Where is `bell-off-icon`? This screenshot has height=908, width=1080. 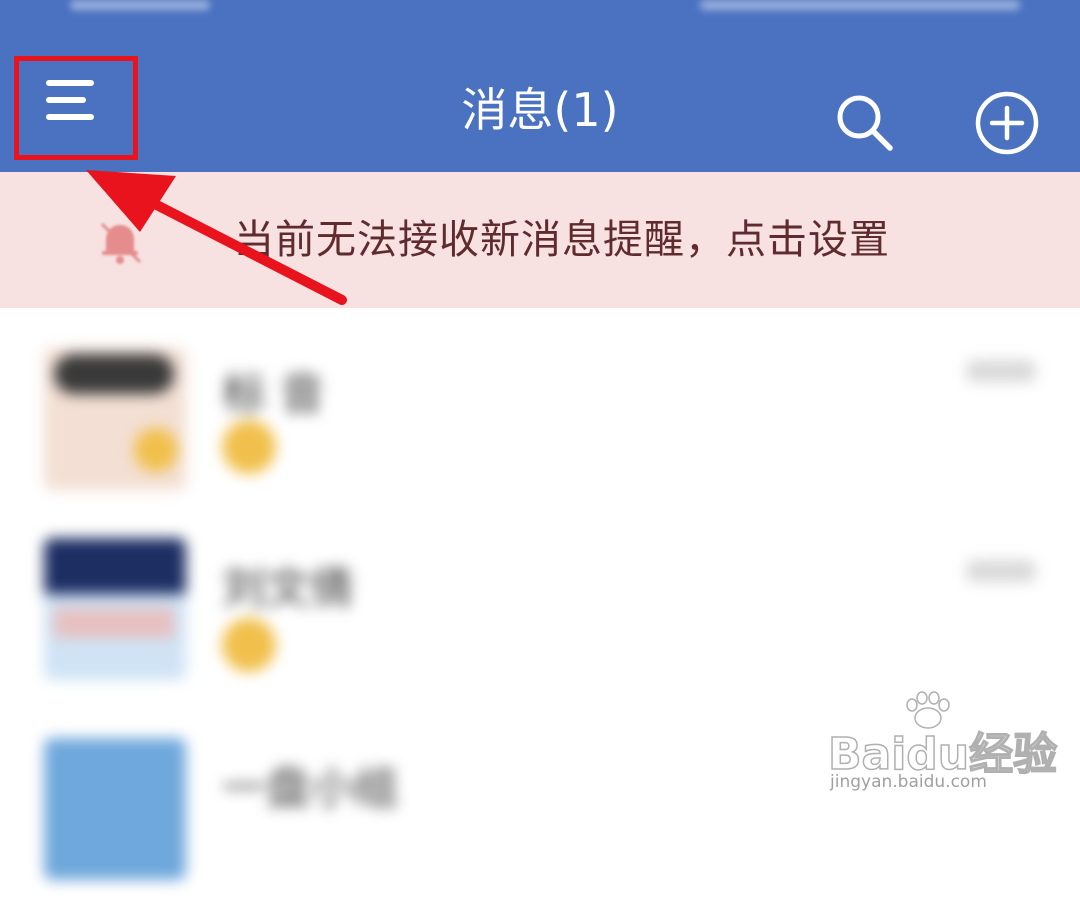
bell-off-icon is located at coordinates (121, 243).